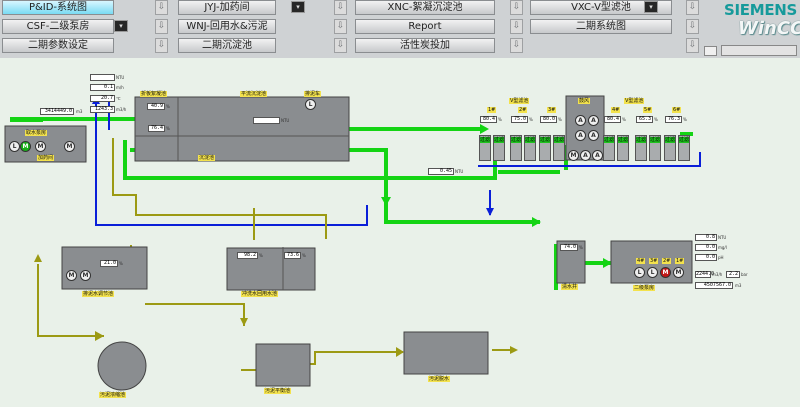 This screenshot has height=407, width=800. What do you see at coordinates (58, 45) in the screenshot?
I see `nav-phase2-params: 二期参数设定` at bounding box center [58, 45].